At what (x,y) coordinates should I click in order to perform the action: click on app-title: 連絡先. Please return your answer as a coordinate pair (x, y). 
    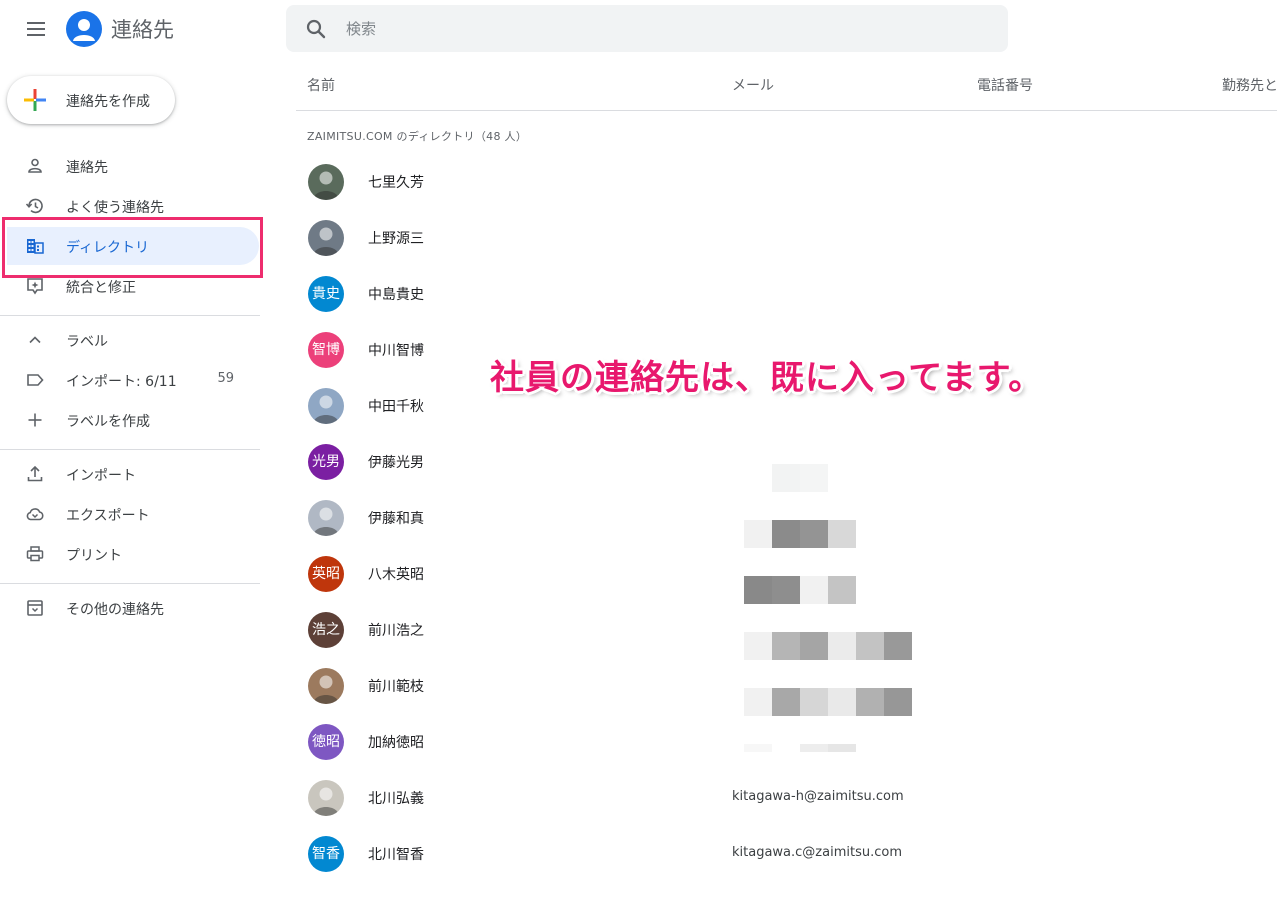
    Looking at the image, I should click on (142, 30).